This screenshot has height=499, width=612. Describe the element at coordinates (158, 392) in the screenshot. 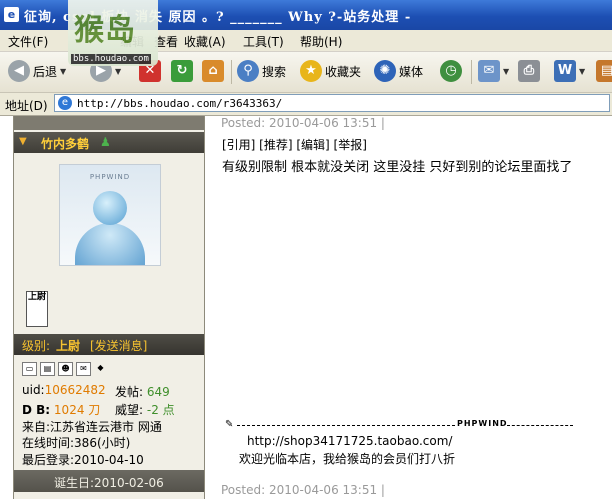

I see `posts-value: 649` at that location.